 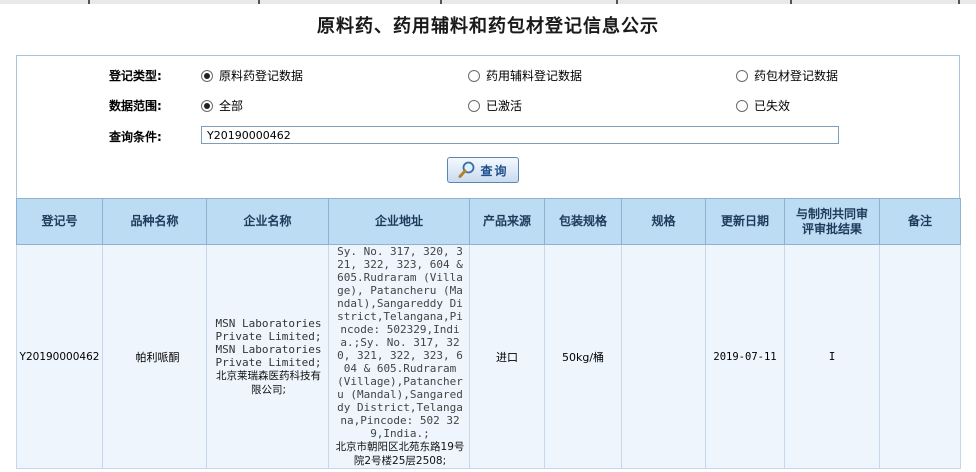 What do you see at coordinates (507, 356) in the screenshot?
I see `cell-source: 进口` at bounding box center [507, 356].